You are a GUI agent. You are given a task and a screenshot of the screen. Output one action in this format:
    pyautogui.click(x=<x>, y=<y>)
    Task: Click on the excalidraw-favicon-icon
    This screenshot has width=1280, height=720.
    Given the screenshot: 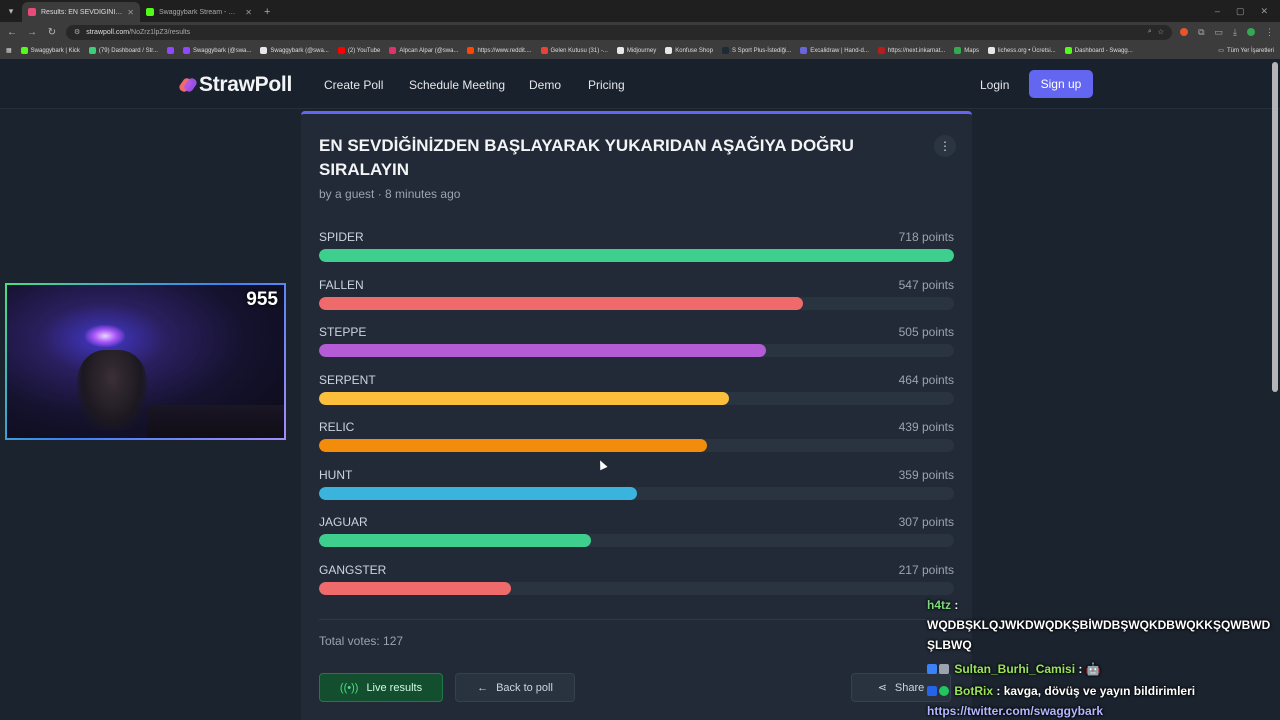 What is the action you would take?
    pyautogui.click(x=804, y=50)
    